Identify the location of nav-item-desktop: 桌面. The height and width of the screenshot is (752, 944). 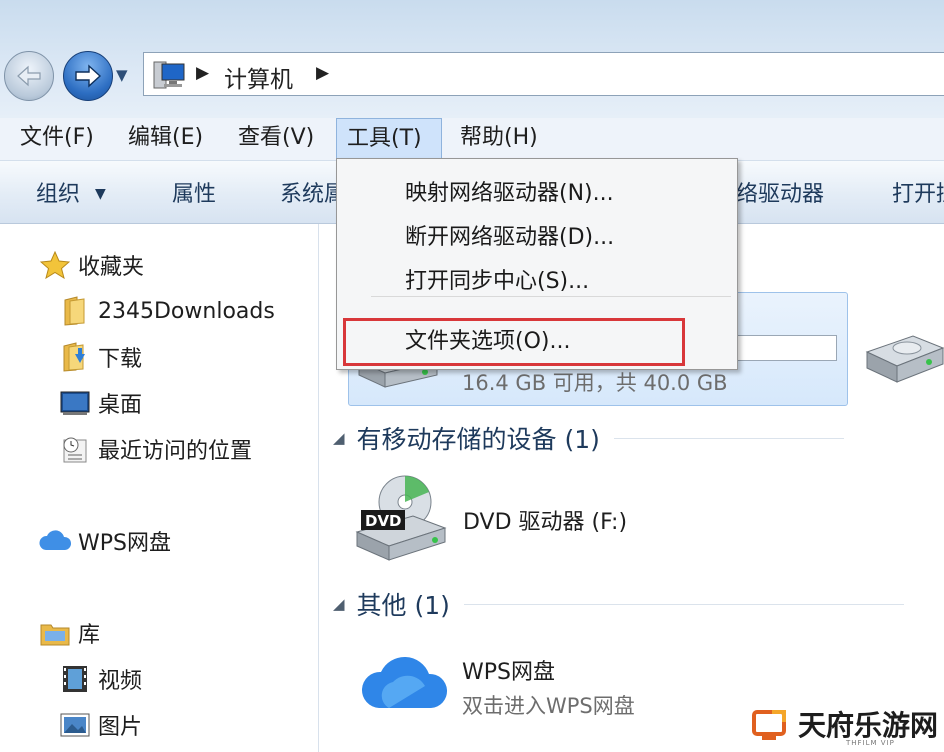
(100, 403).